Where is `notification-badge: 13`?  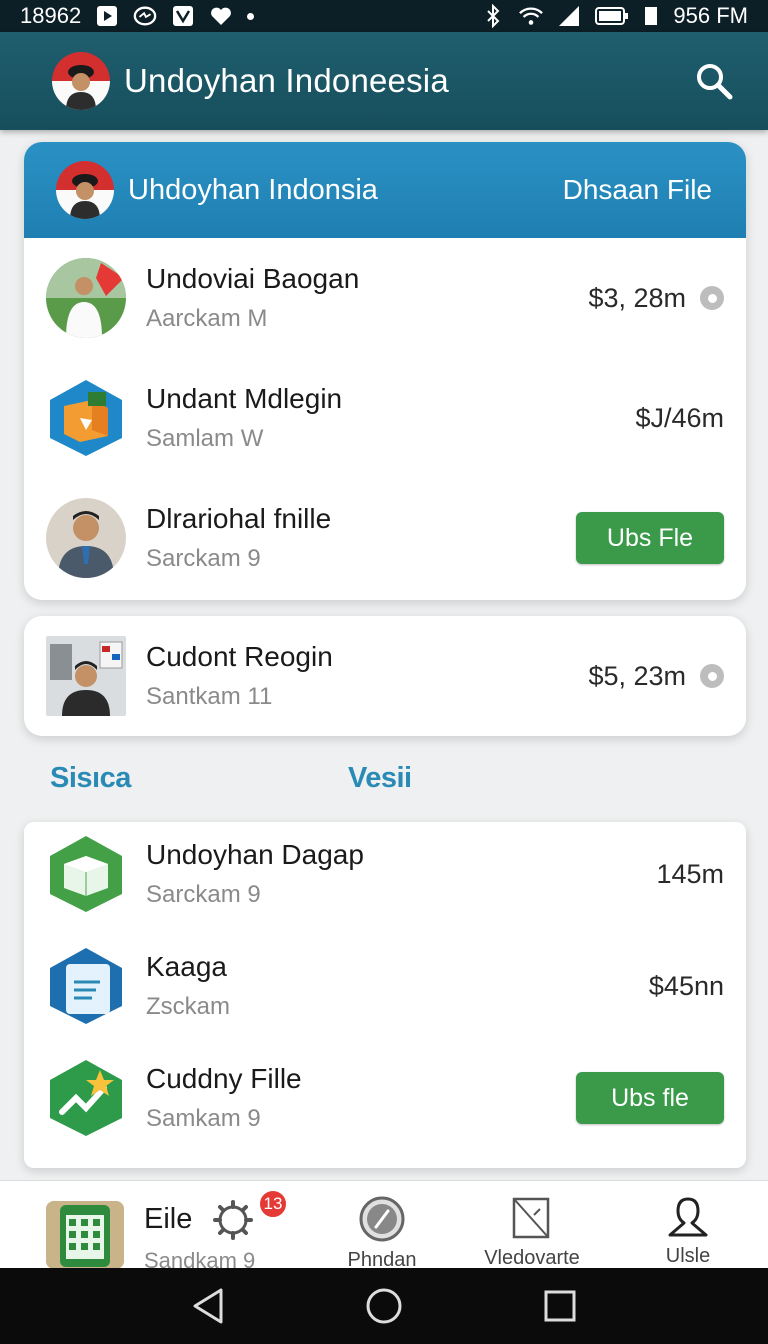 notification-badge: 13 is located at coordinates (273, 1204).